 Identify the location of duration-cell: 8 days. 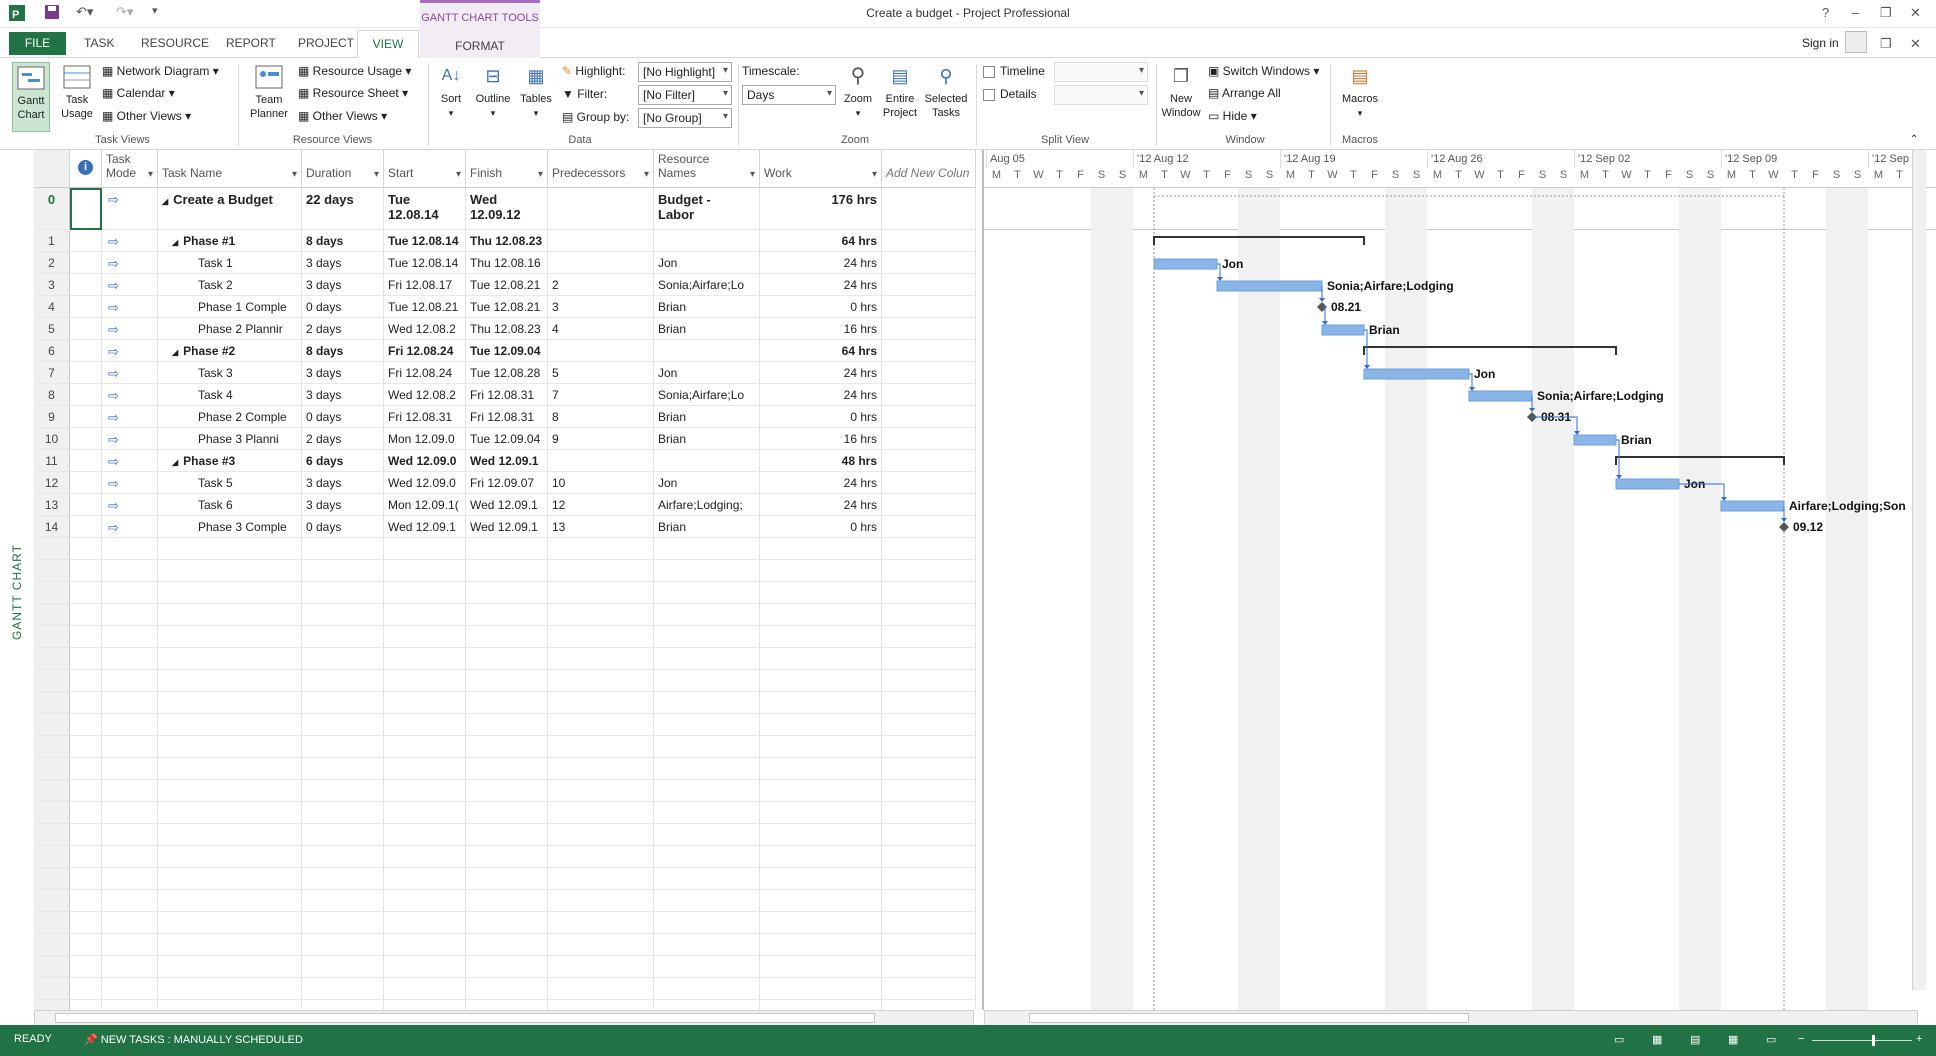
(343, 241).